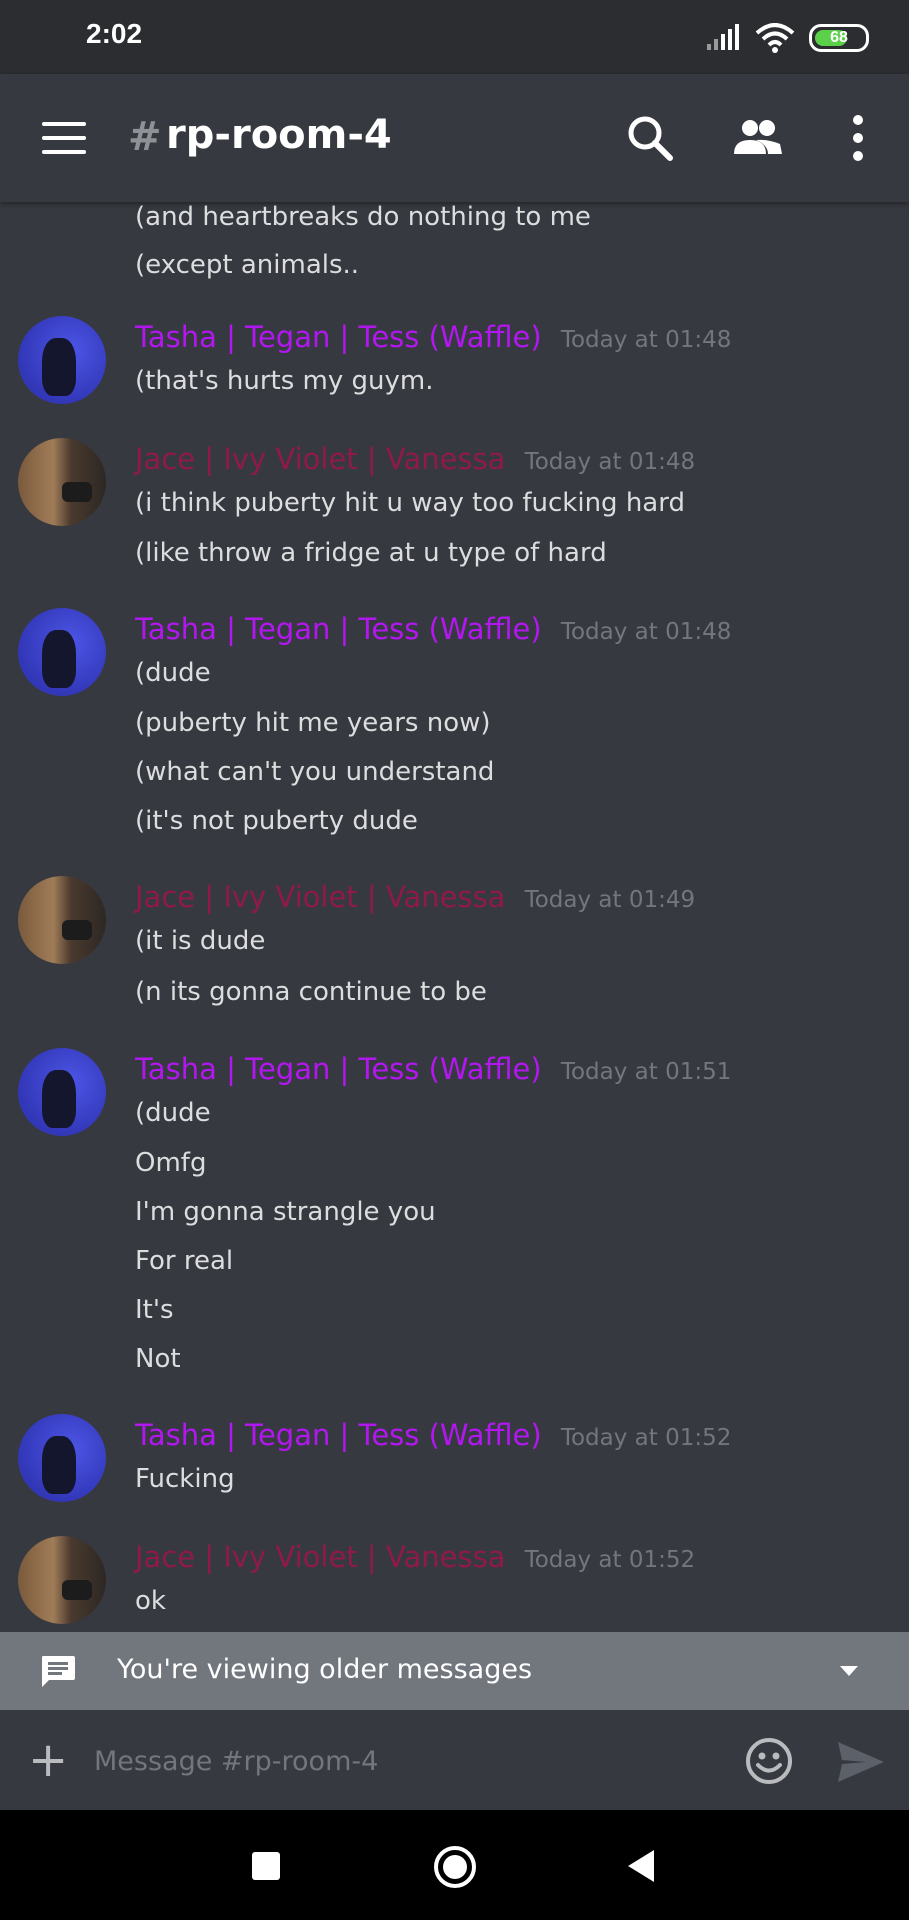  What do you see at coordinates (454, 138) in the screenshot?
I see `channel-header: # rp-room-4` at bounding box center [454, 138].